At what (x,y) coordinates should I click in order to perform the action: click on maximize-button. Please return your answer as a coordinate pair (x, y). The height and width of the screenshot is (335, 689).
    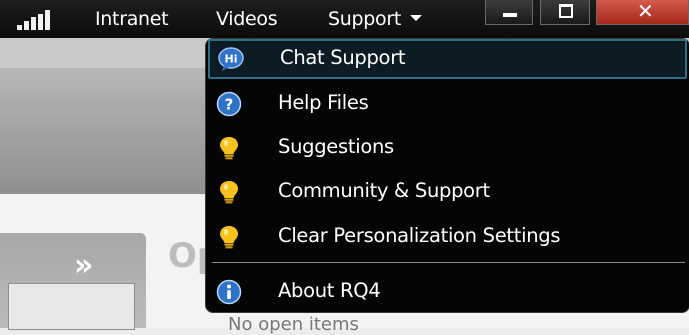
    Looking at the image, I should click on (565, 12).